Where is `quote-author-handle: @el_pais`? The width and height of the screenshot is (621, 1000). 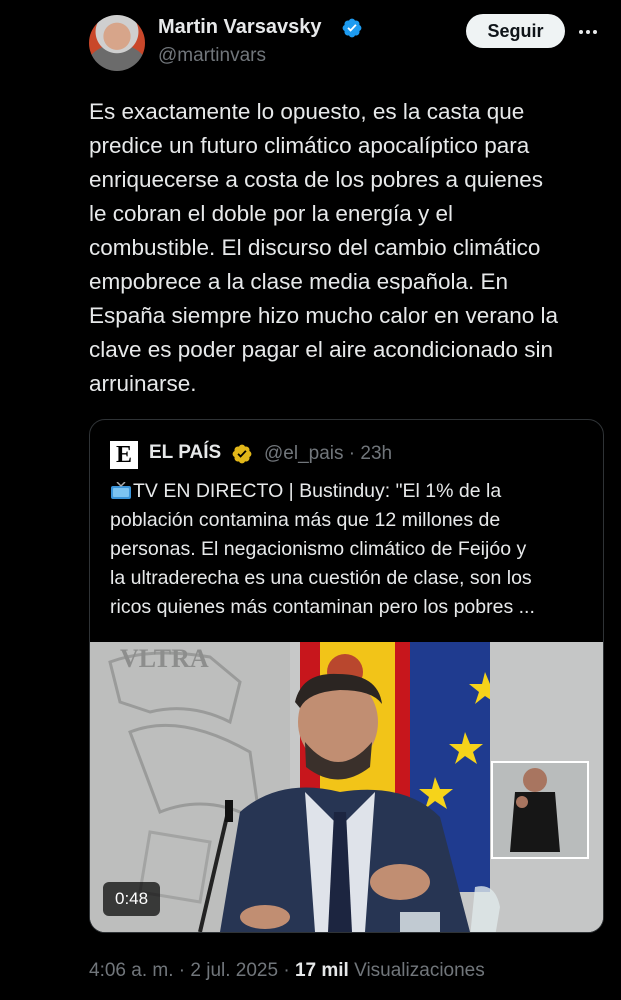 quote-author-handle: @el_pais is located at coordinates (304, 453).